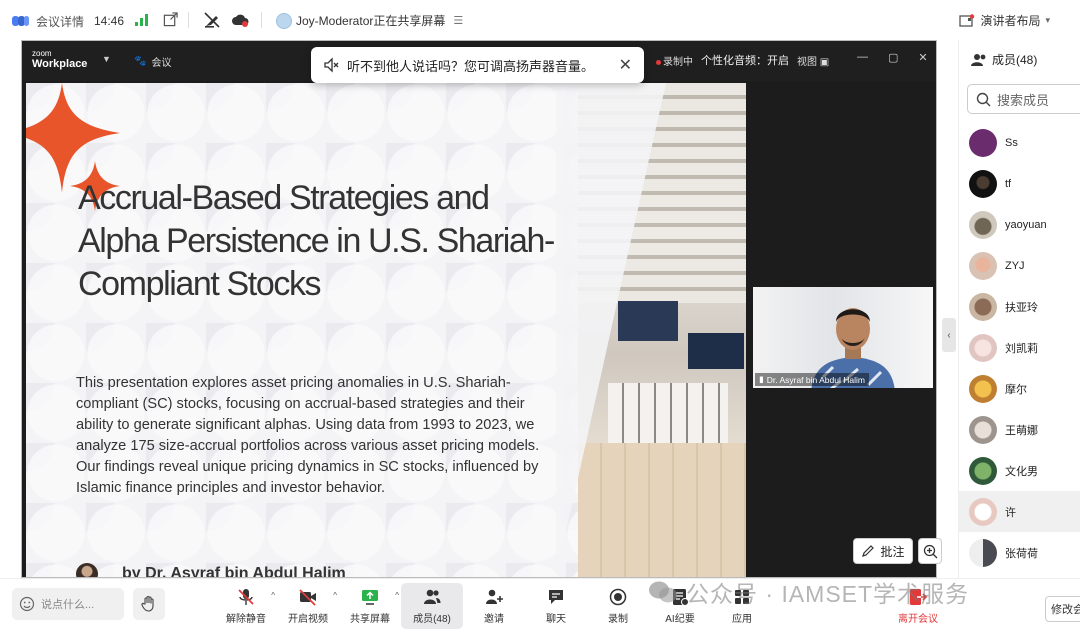 This screenshot has height=633, width=1080. Describe the element at coordinates (142, 20) in the screenshot. I see `network-signal-icon` at that location.